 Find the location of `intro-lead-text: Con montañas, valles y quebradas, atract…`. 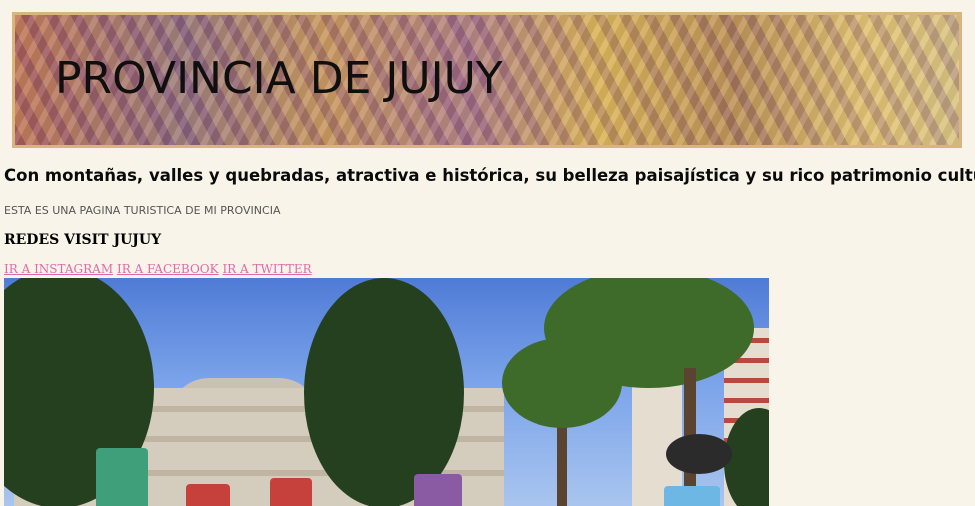

intro-lead-text: Con montañas, valles y quebradas, atract… is located at coordinates (489, 175).